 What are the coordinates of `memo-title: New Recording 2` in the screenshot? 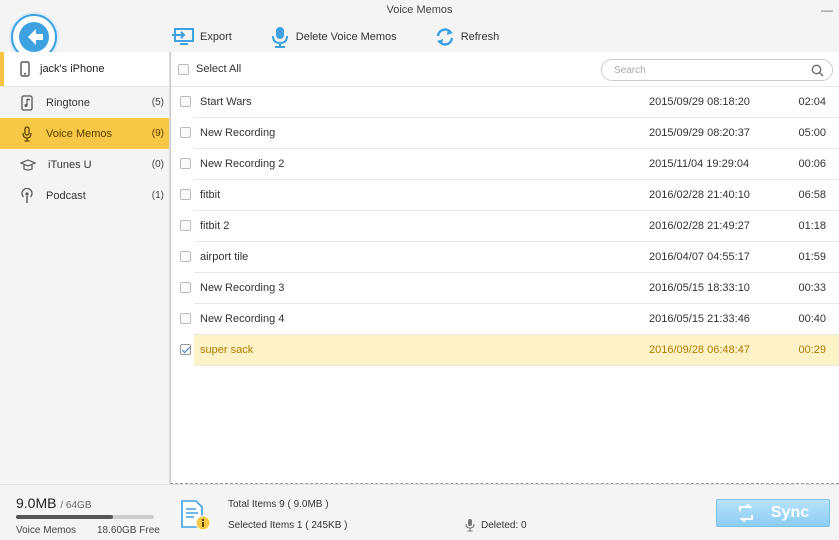 It's located at (242, 164).